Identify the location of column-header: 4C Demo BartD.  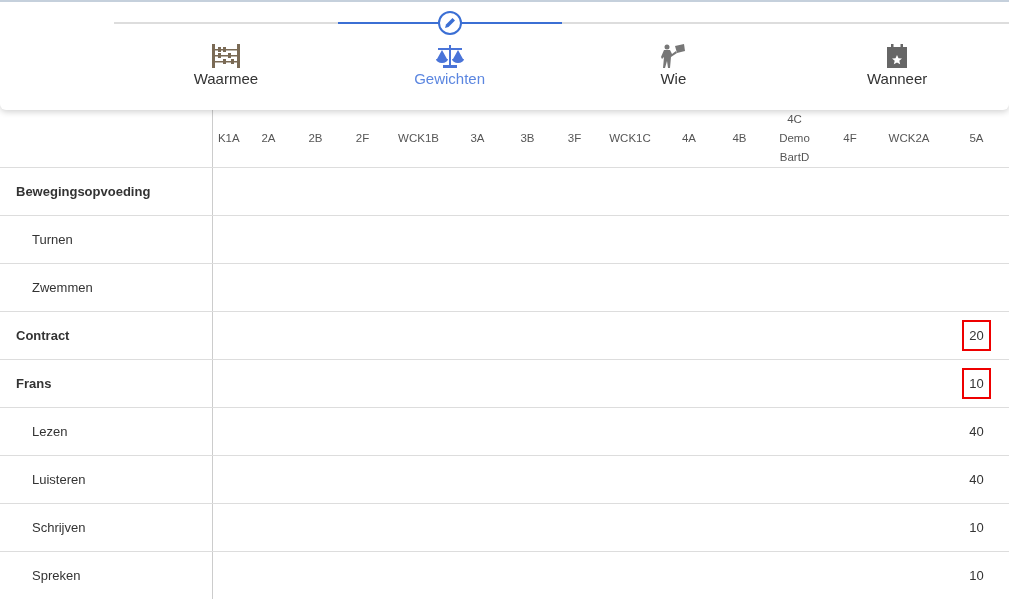
(794, 138).